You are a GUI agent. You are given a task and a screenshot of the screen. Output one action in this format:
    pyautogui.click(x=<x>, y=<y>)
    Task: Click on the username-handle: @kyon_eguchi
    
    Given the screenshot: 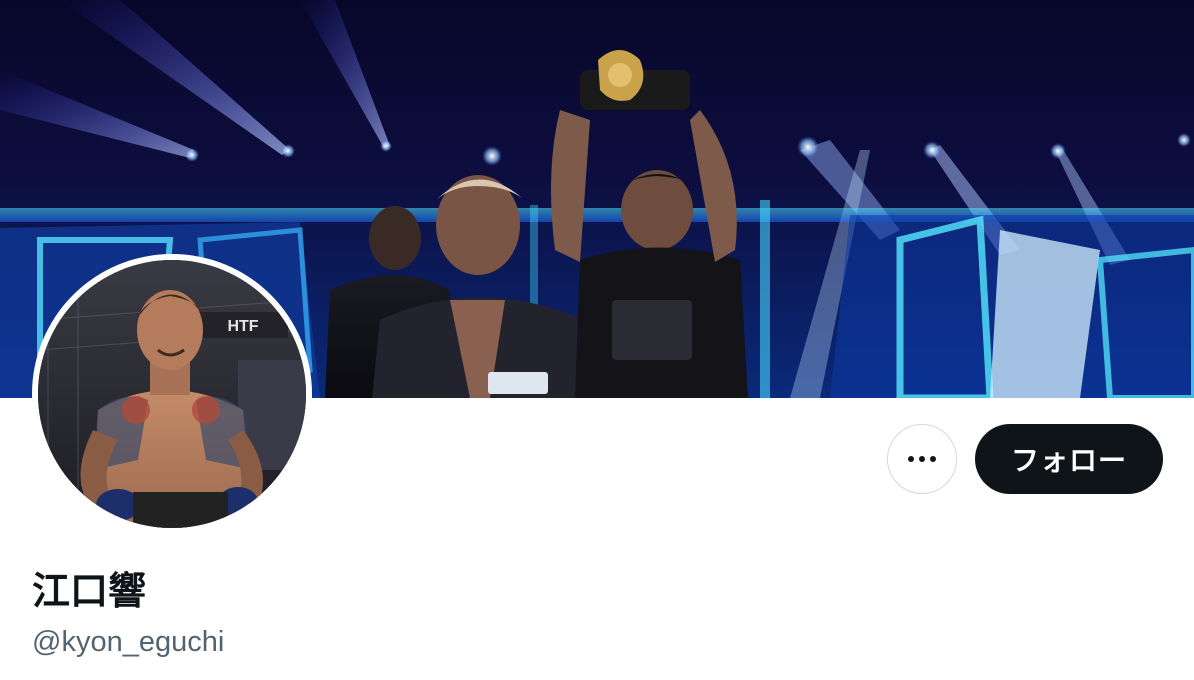 What is the action you would take?
    pyautogui.click(x=128, y=642)
    